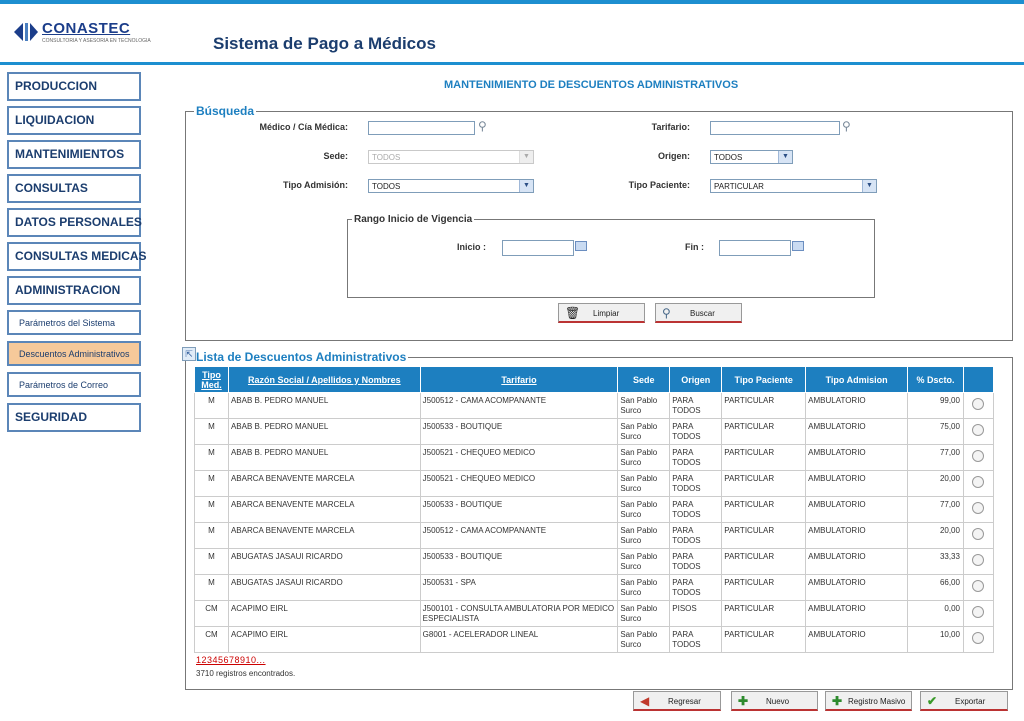 Image resolution: width=1024 pixels, height=721 pixels. I want to click on medico-label: Médico / Cía Médica:, so click(303, 127).